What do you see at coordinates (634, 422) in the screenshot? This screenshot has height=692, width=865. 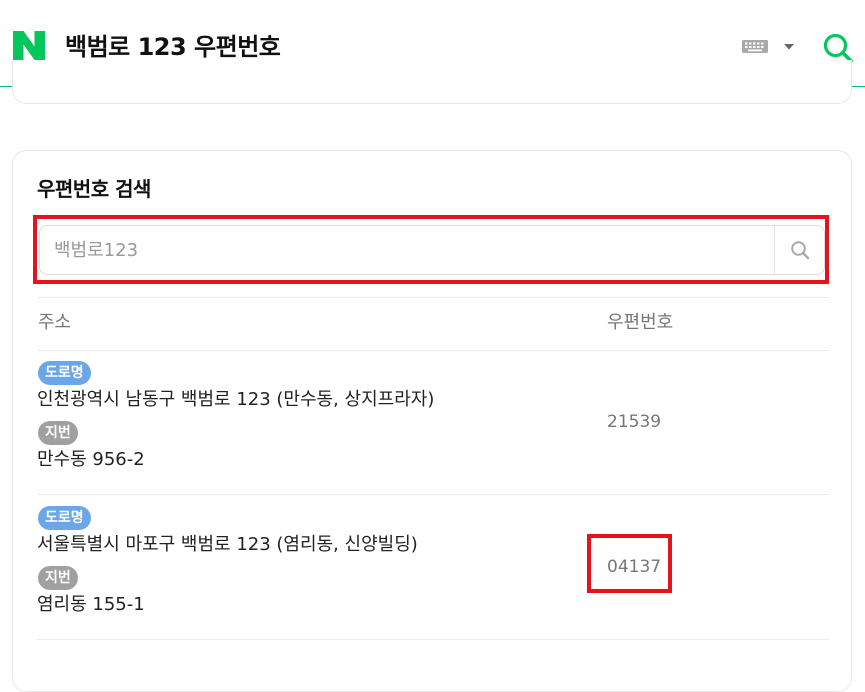 I see `zip-code: 21539` at bounding box center [634, 422].